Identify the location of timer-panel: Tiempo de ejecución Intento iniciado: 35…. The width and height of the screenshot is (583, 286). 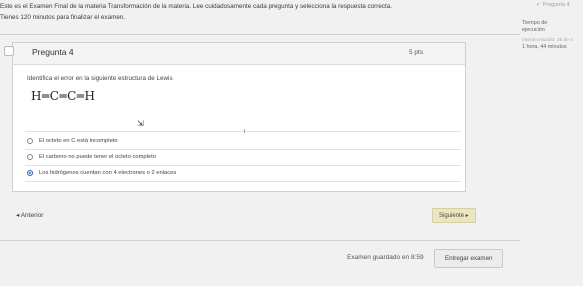
(552, 35).